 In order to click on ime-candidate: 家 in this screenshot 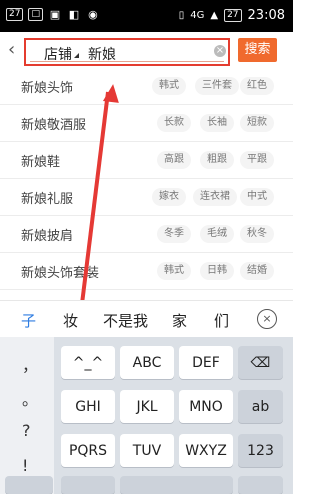, I will do `click(179, 320)`.